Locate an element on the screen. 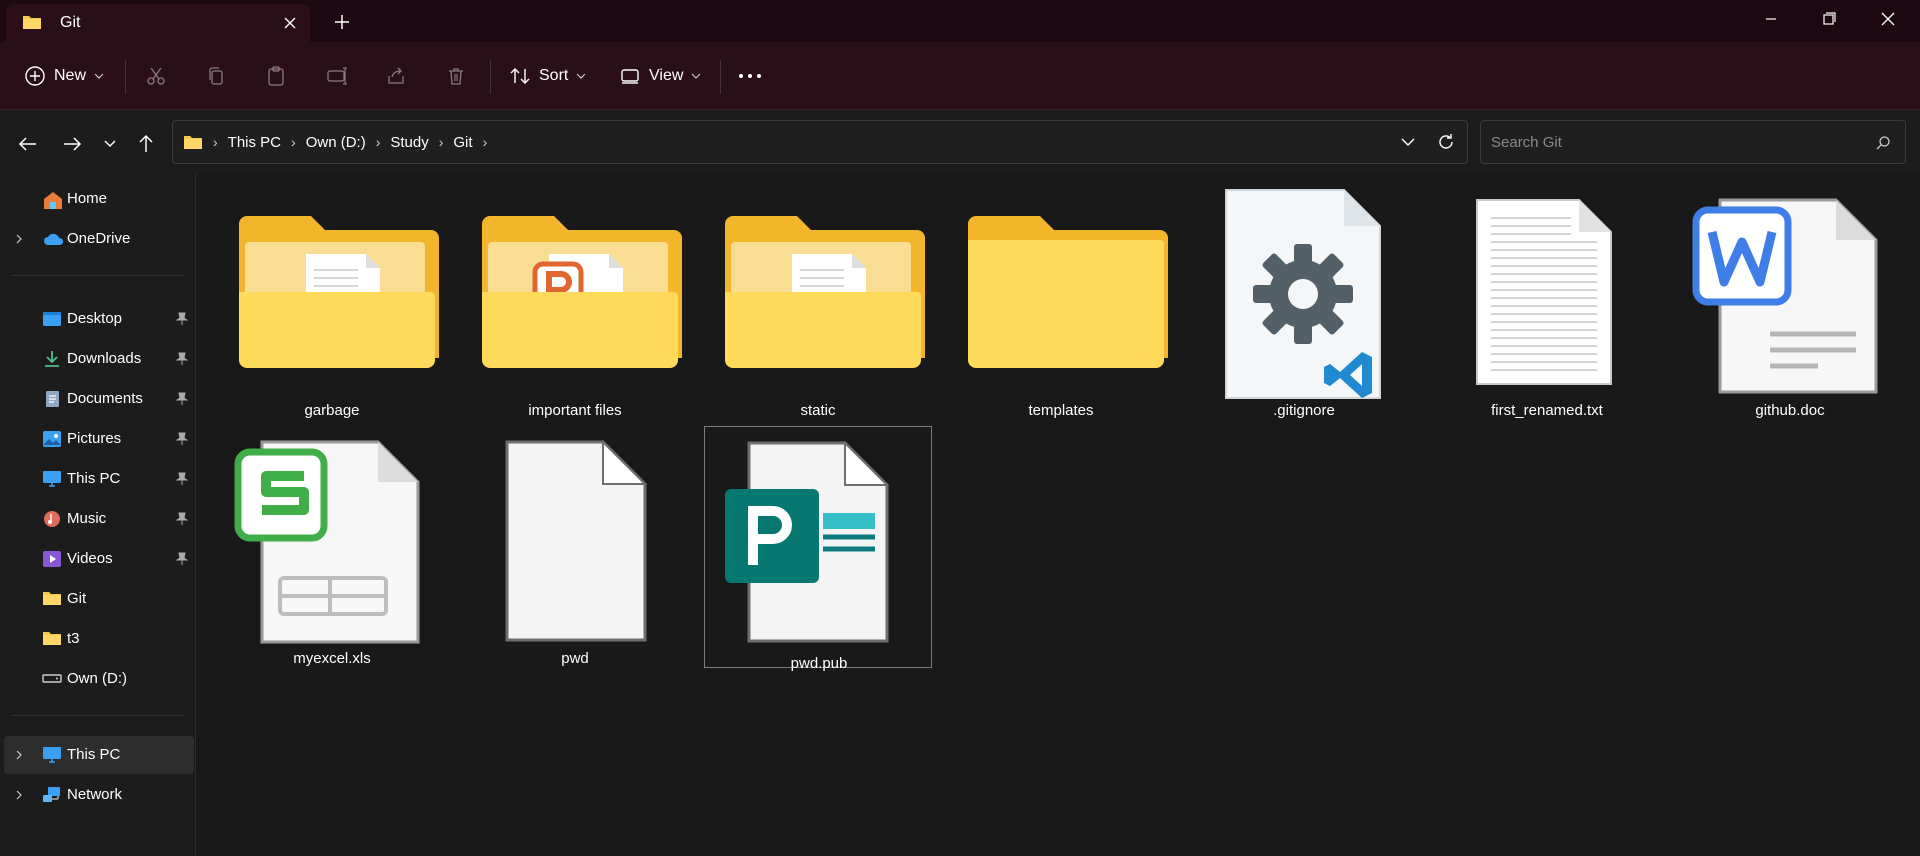 Image resolution: width=1920 pixels, height=856 pixels. folder-with-presentation-icon is located at coordinates (582, 292).